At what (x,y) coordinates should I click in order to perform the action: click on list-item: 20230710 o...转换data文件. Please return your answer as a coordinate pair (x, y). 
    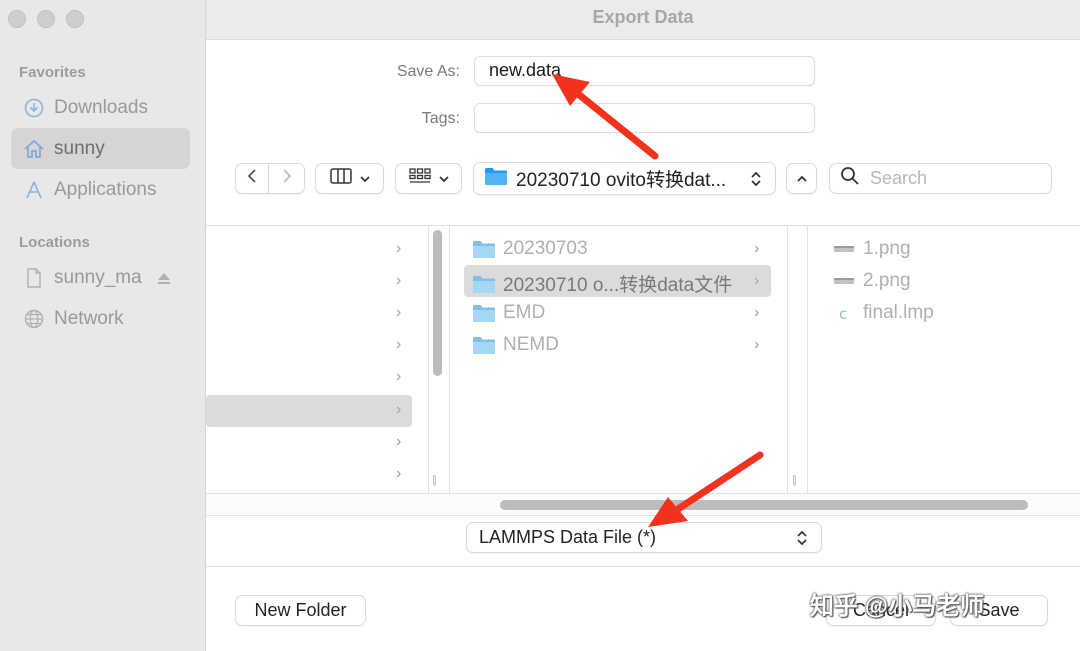
    Looking at the image, I should click on (602, 283).